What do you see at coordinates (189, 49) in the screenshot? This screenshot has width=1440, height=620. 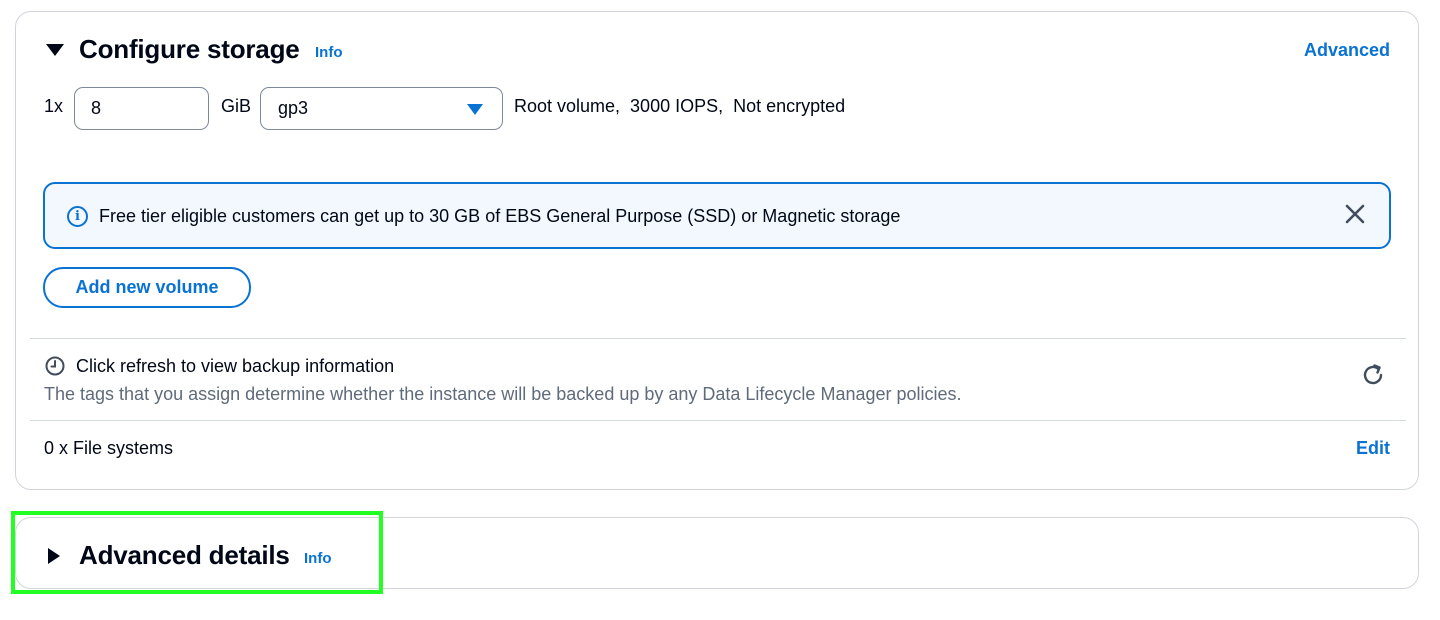 I see `panel-title: Configure storage` at bounding box center [189, 49].